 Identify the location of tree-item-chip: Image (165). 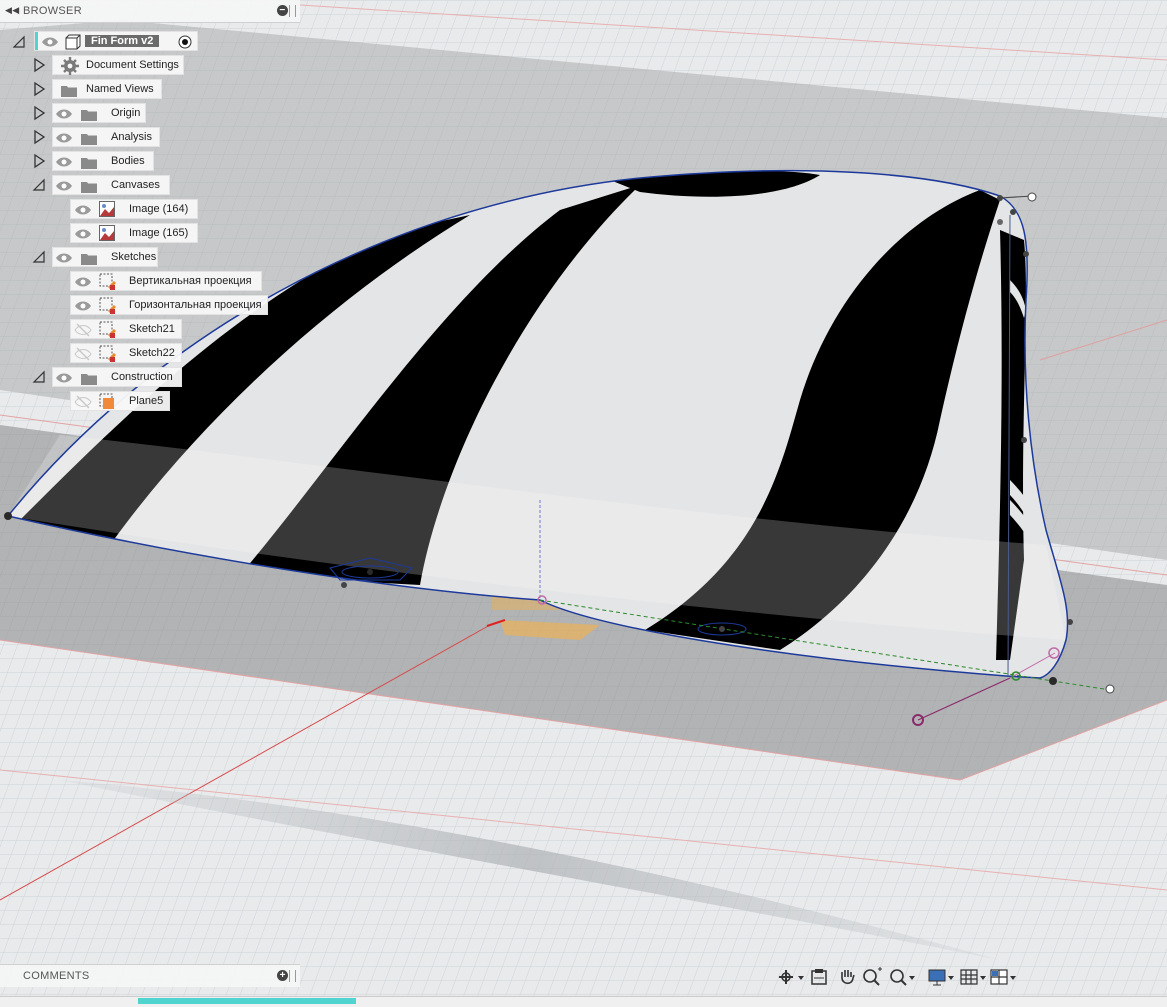
(134, 233).